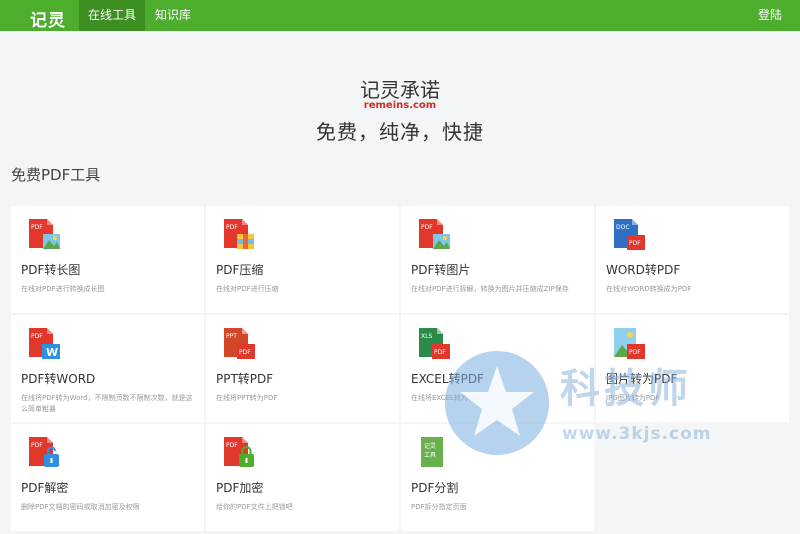 Image resolution: width=800 pixels, height=534 pixels. I want to click on tool-description: 删除PDF文档的密码或取消加密及权限, so click(80, 507).